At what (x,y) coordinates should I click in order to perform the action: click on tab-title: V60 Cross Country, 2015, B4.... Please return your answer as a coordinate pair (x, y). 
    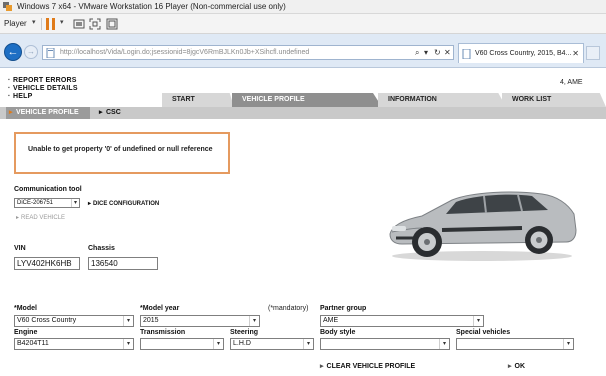
    Looking at the image, I should click on (523, 53).